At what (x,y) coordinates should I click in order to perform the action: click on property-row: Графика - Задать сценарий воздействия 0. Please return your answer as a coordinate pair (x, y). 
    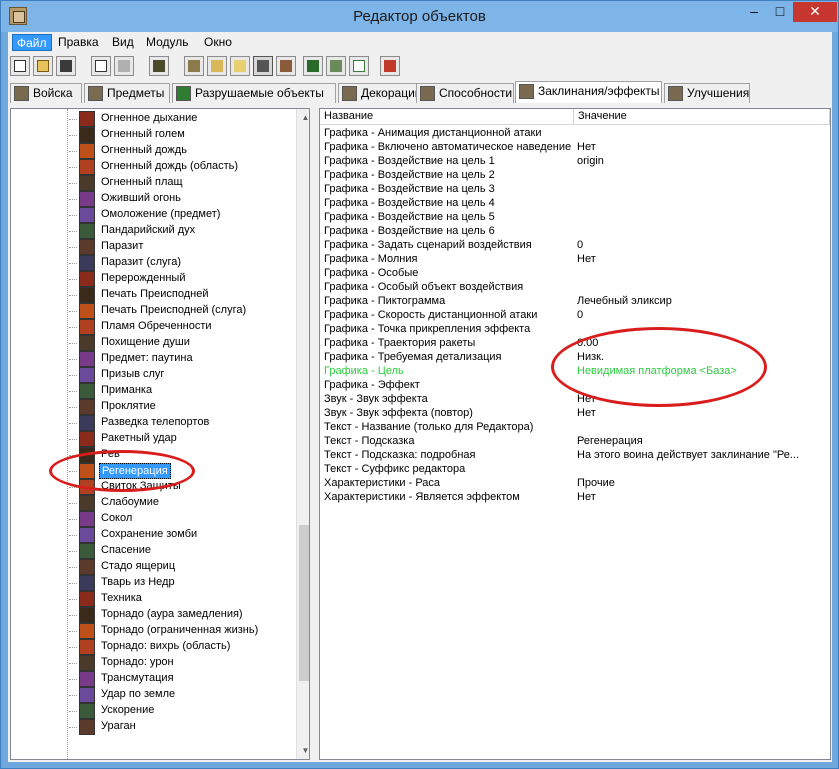
    Looking at the image, I should click on (575, 246).